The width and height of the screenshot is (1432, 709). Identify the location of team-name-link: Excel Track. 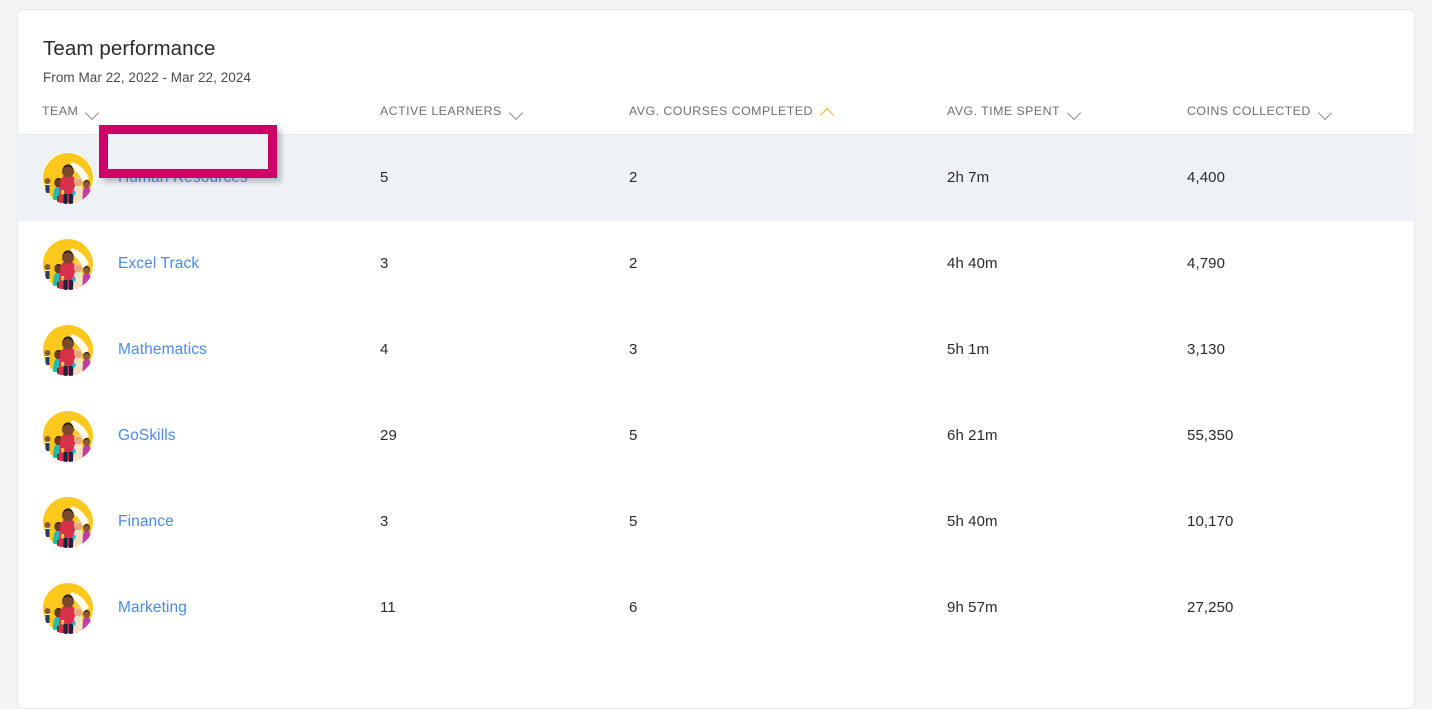
(158, 264).